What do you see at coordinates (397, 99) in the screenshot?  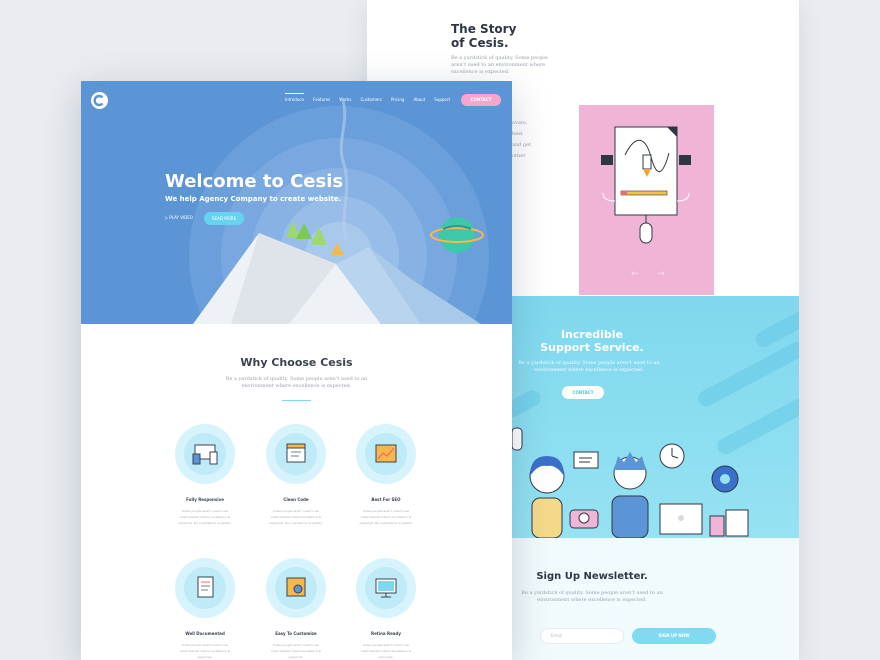 I see `nav-item-pricing: Pricing` at bounding box center [397, 99].